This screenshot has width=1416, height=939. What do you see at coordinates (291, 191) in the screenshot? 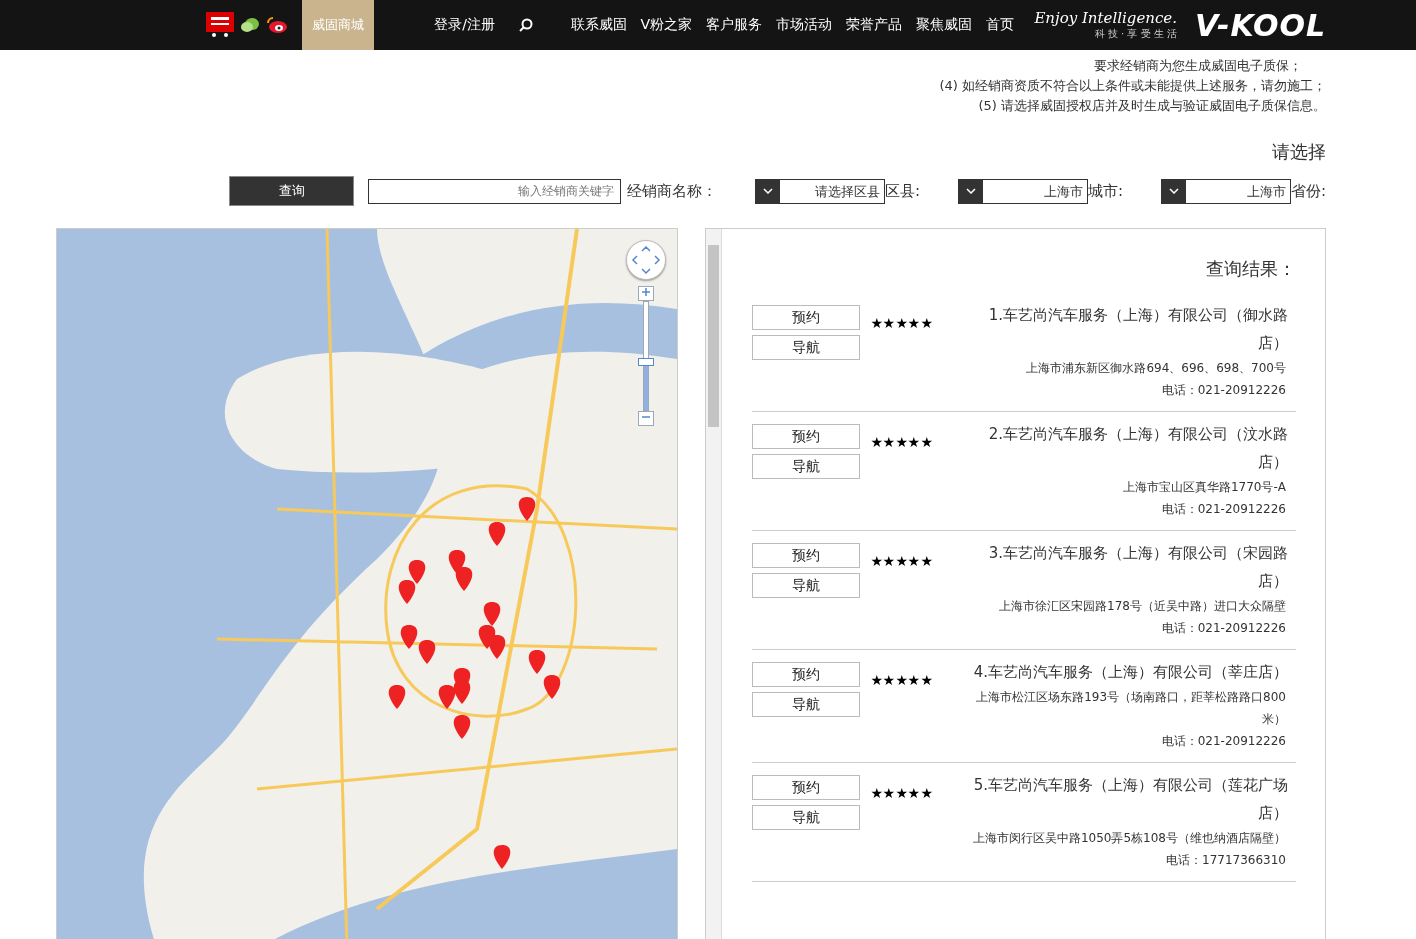
I see `search-button: 查询` at bounding box center [291, 191].